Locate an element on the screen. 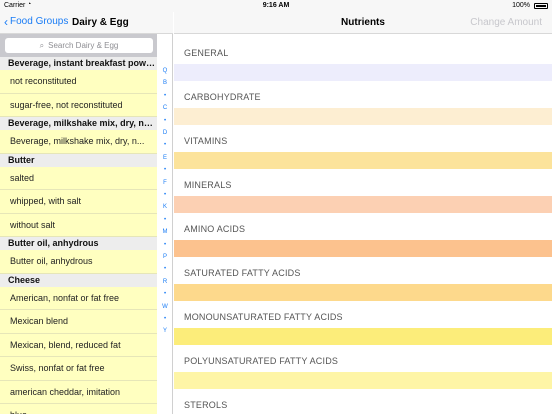 This screenshot has width=552, height=414. list-item: Swiss, nonfat or fat free is located at coordinates (78, 369).